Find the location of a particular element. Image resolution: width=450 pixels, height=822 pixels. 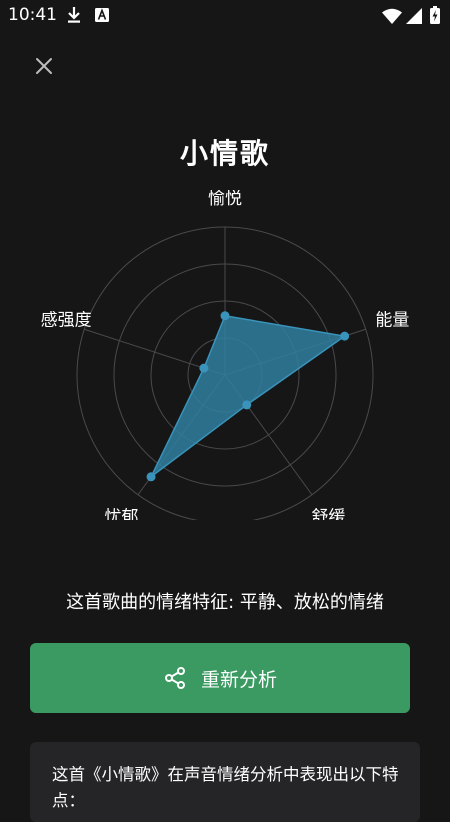

analysis-card: 这首《小情歌》在声音情绪分析中表现出以下特点： is located at coordinates (225, 782).